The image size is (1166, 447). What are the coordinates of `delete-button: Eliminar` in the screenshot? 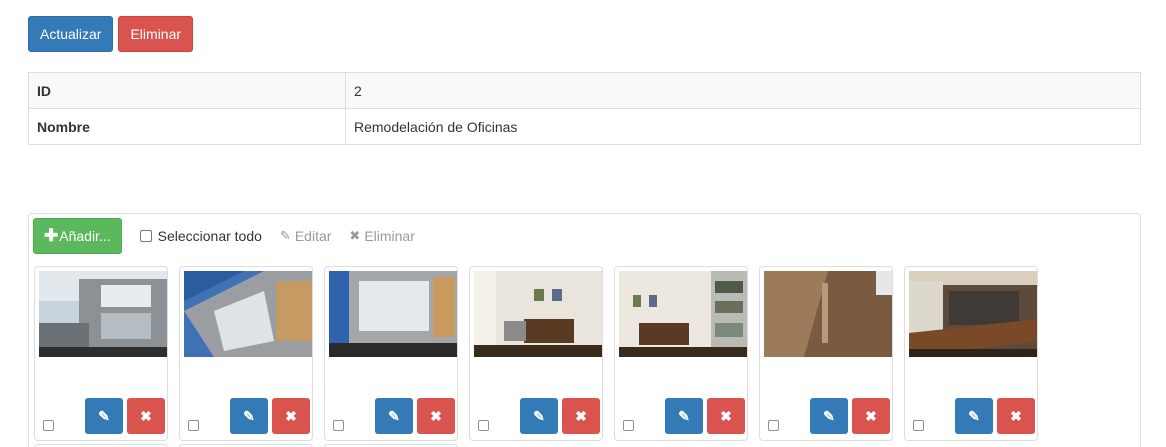 It's located at (156, 34).